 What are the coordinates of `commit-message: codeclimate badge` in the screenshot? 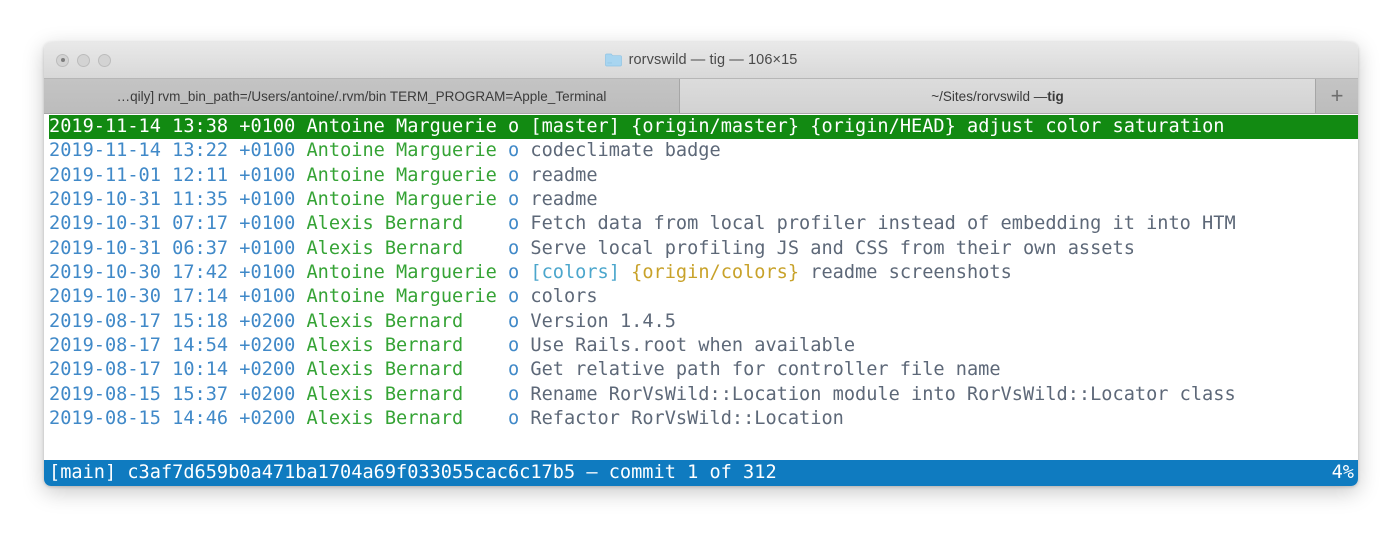 It's located at (625, 151).